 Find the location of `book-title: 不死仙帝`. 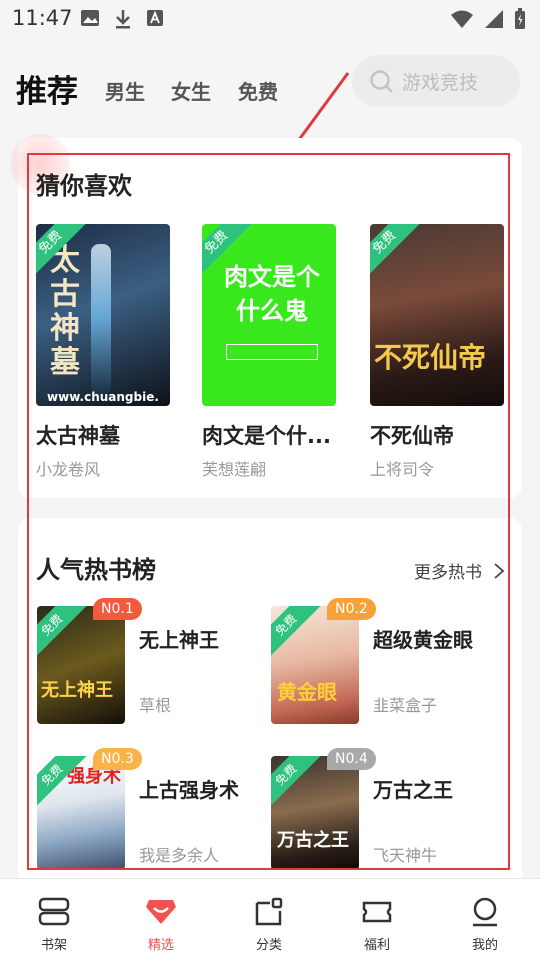

book-title: 不死仙帝 is located at coordinates (412, 436).